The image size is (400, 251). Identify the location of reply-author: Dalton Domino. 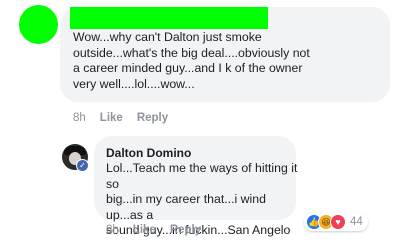
(148, 153).